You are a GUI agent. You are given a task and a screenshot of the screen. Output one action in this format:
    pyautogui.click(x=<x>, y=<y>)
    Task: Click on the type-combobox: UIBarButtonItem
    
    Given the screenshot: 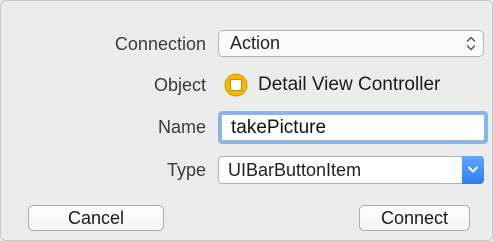 What is the action you would take?
    pyautogui.click(x=351, y=170)
    